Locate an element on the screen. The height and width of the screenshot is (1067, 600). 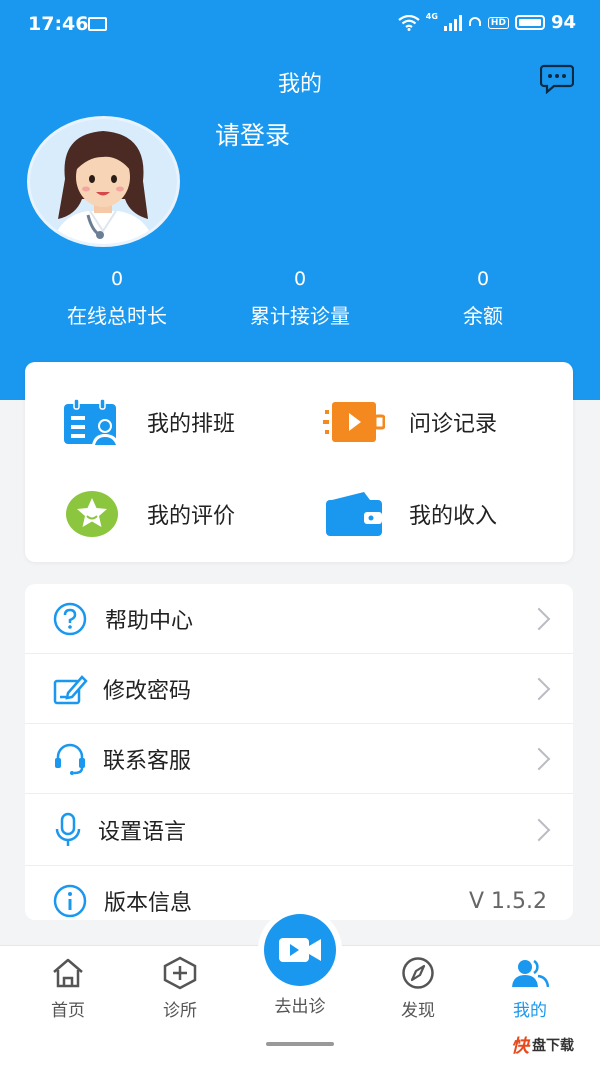
plus-circle-icon is located at coordinates (180, 973).